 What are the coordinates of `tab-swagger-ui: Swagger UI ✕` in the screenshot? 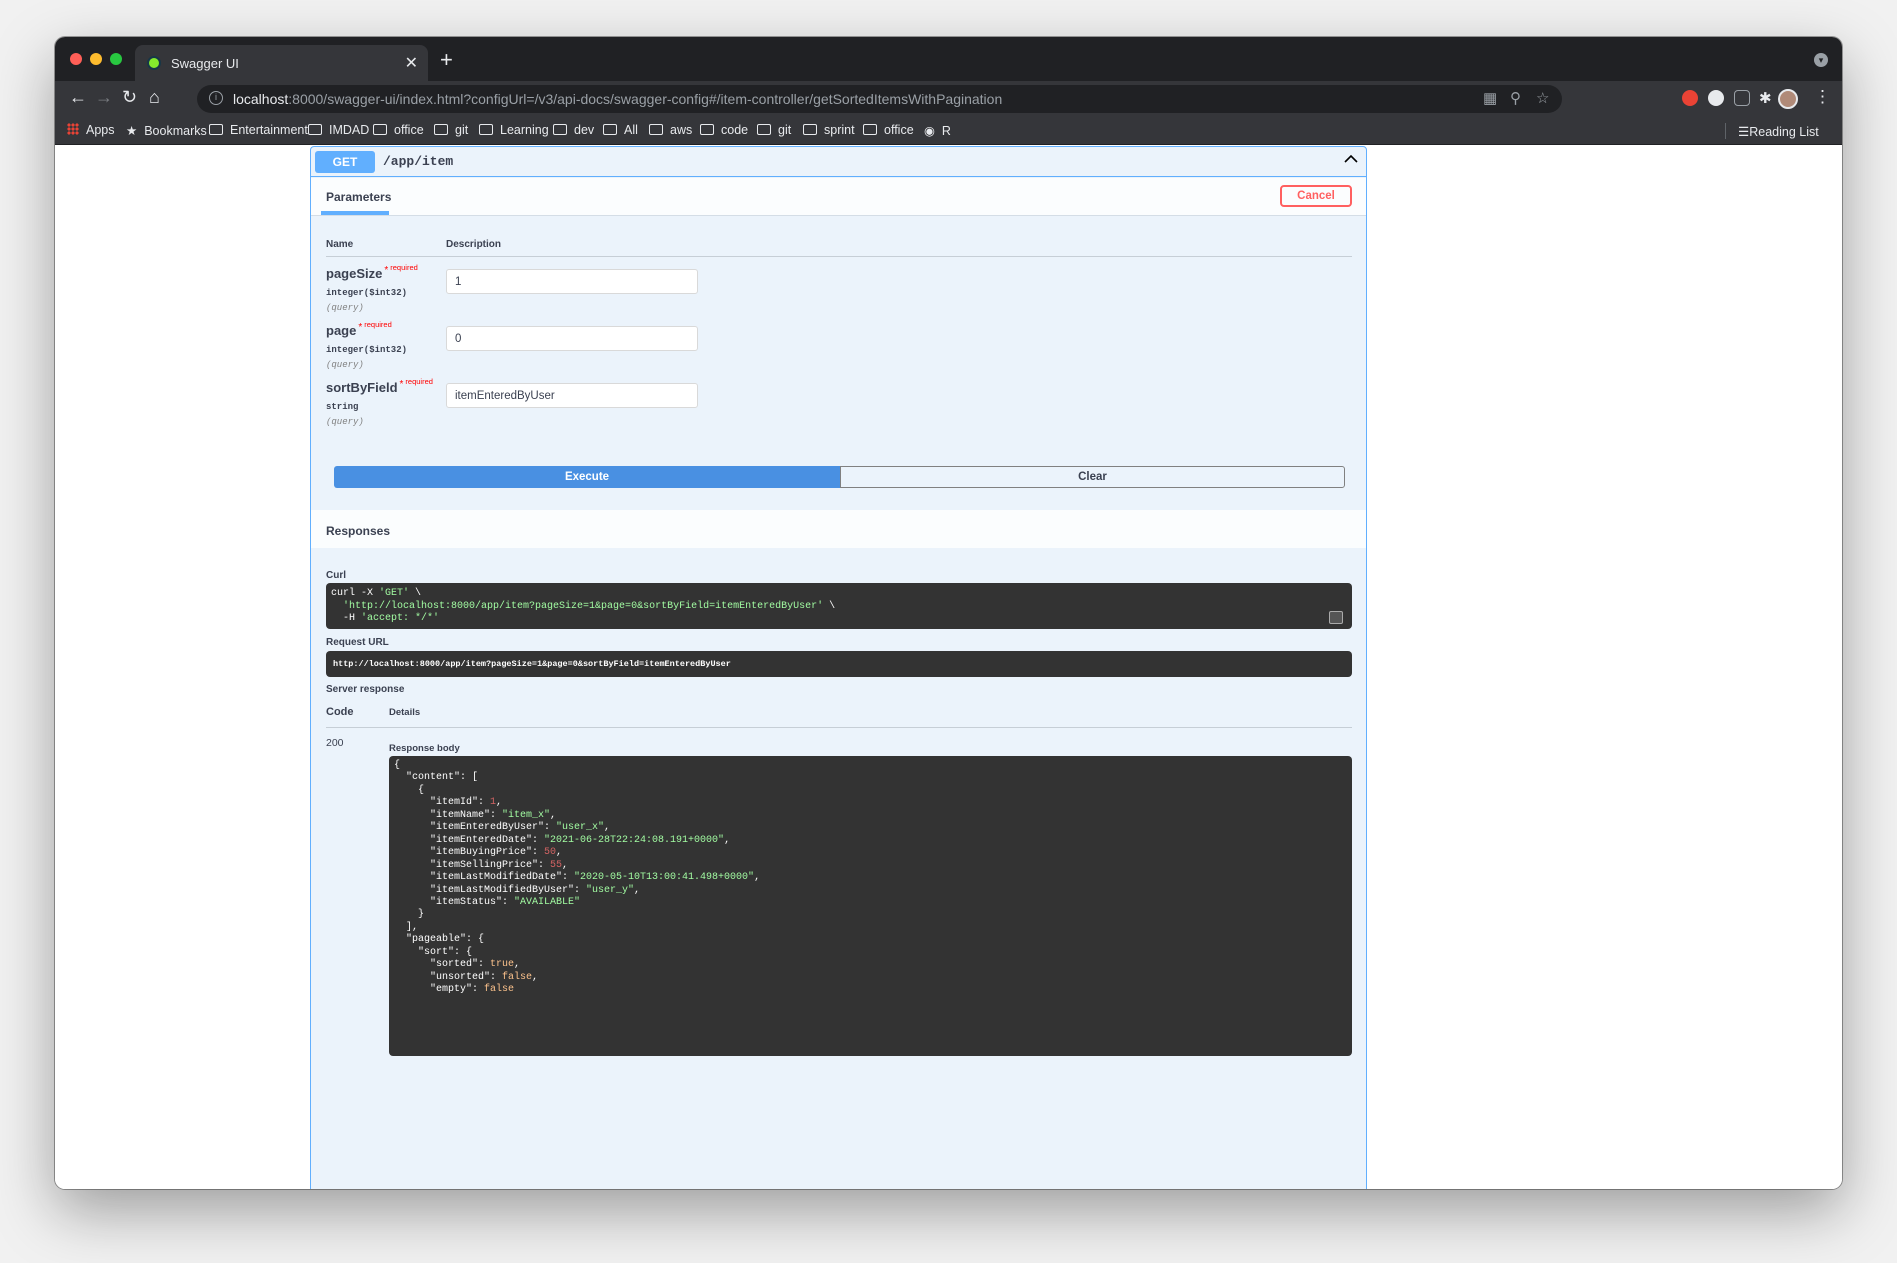 It's located at (281, 63).